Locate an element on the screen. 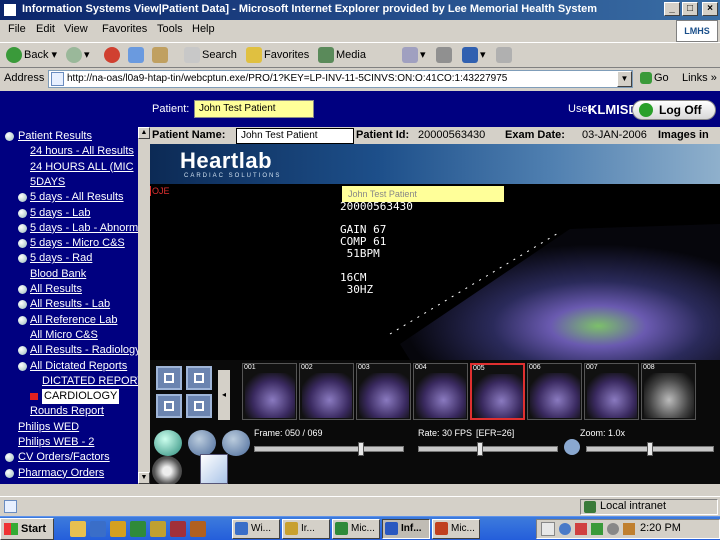 Image resolution: width=720 pixels, height=540 pixels. sidebar-item: All Results - Lab is located at coordinates (75, 304).